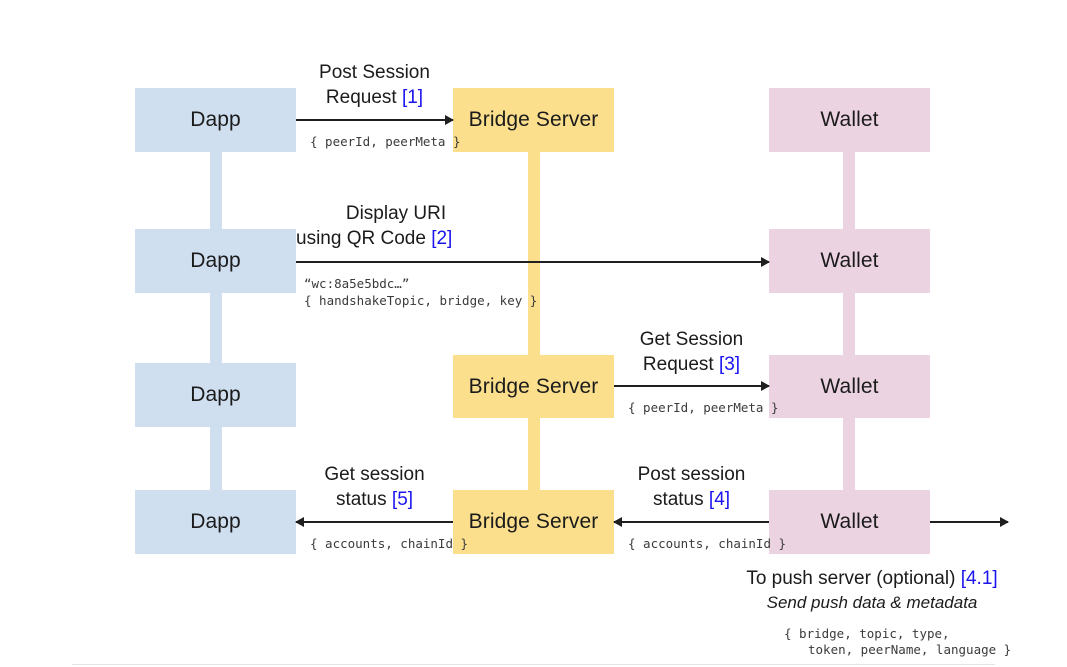  I want to click on push-server-note-title: To push server (optional) [4.1], so click(872, 578).